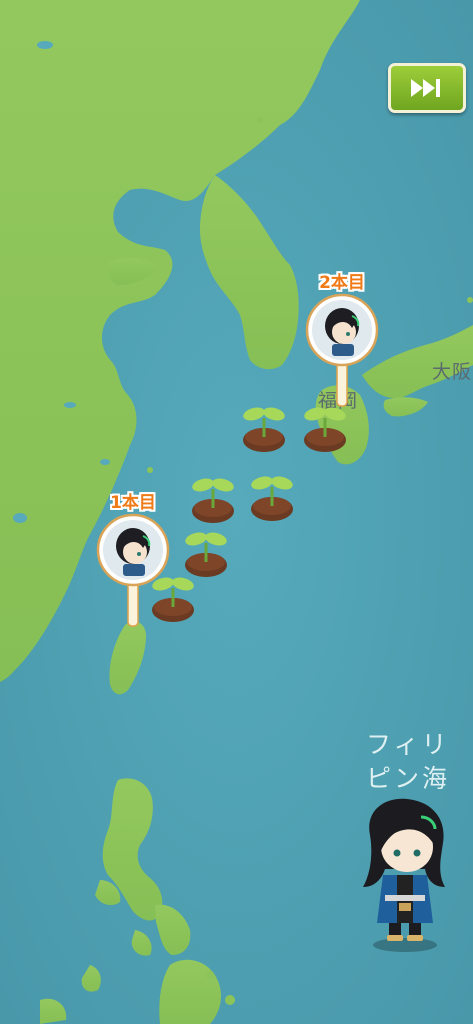 This screenshot has width=473, height=1024. I want to click on marker-count-label: 1本目, so click(133, 503).